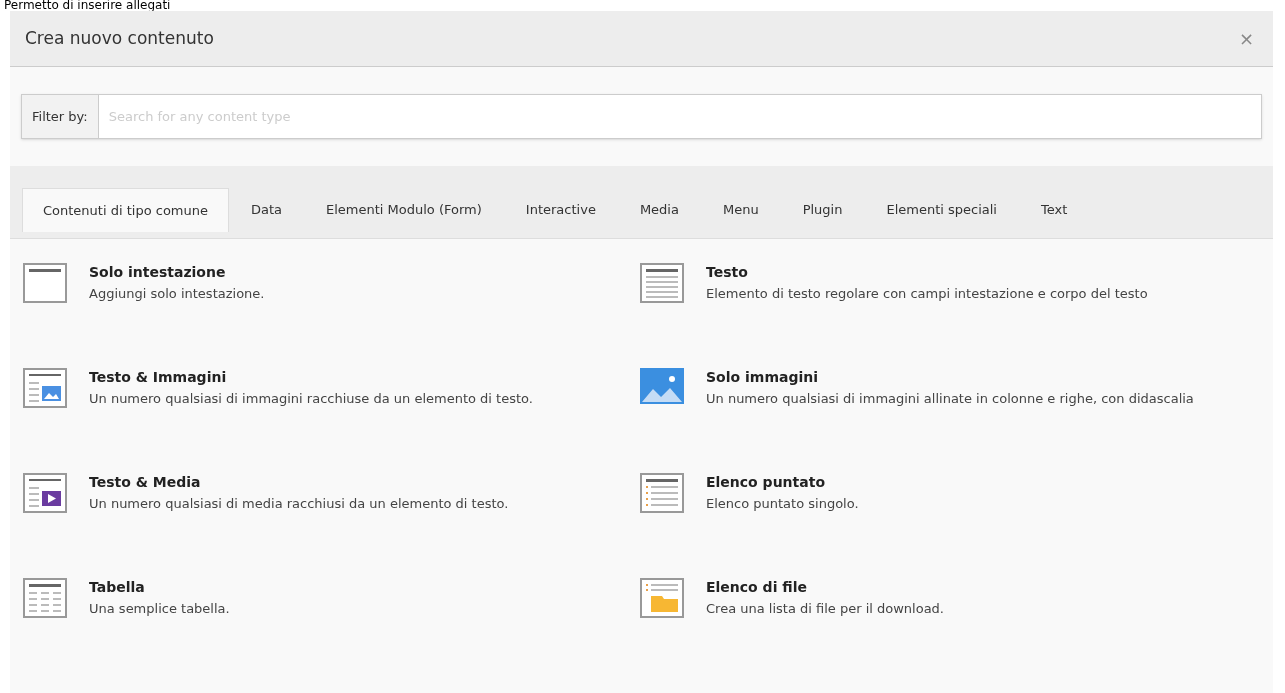 The height and width of the screenshot is (693, 1285). What do you see at coordinates (311, 399) in the screenshot?
I see `item-description: Un numero qualsiasi di immagini racchiuse da un elemento di testo.` at bounding box center [311, 399].